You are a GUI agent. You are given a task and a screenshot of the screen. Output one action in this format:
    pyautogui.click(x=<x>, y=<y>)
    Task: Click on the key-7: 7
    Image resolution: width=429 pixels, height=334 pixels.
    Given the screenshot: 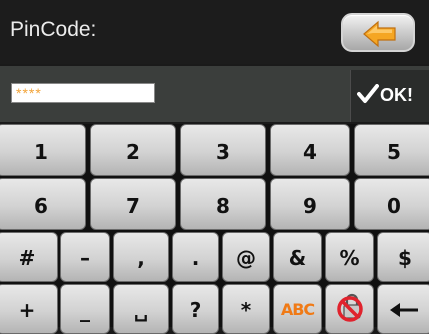 What is the action you would take?
    pyautogui.click(x=133, y=204)
    